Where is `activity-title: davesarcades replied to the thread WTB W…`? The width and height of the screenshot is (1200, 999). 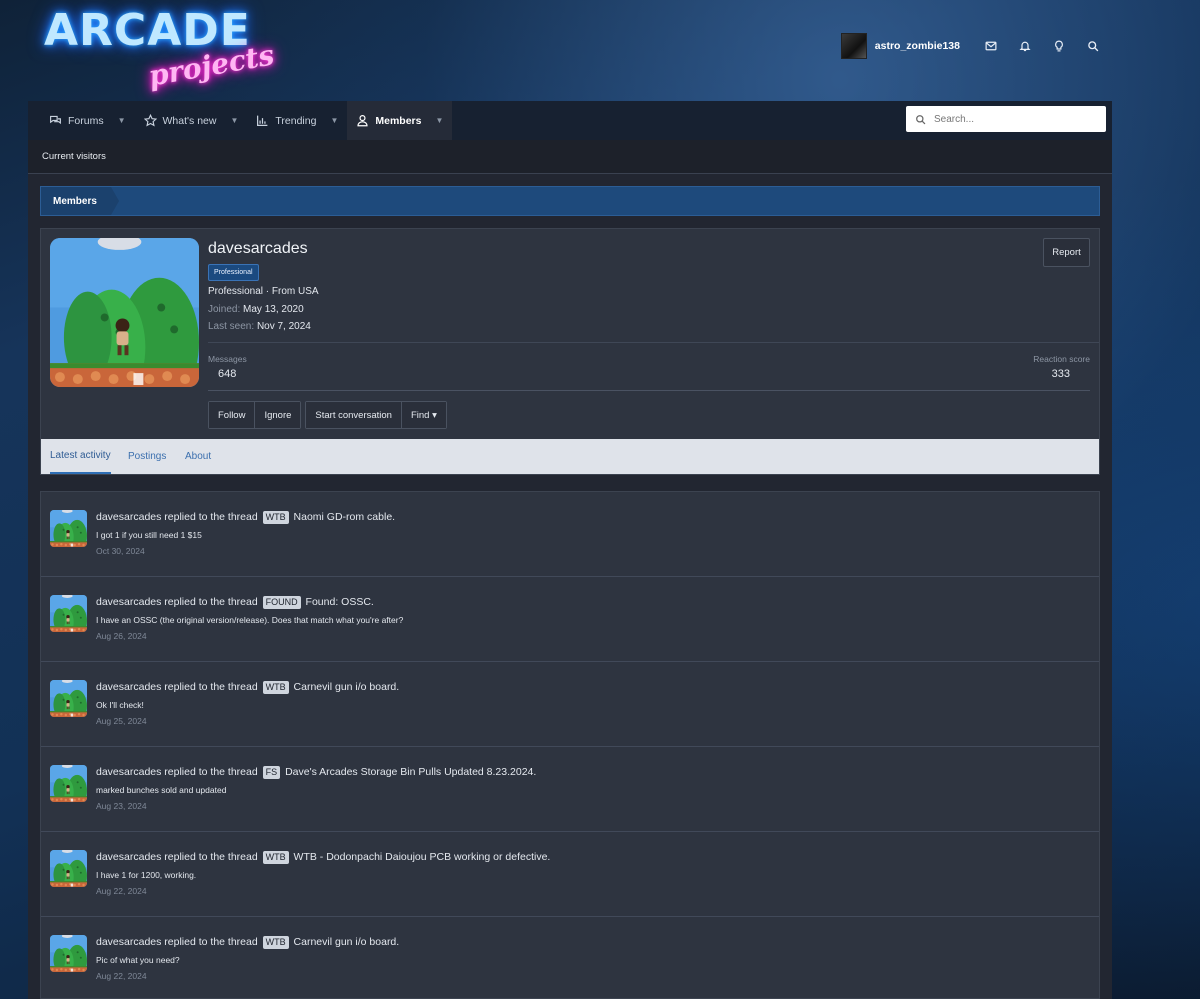
activity-title: davesarcades replied to the thread WTB W… is located at coordinates (323, 857).